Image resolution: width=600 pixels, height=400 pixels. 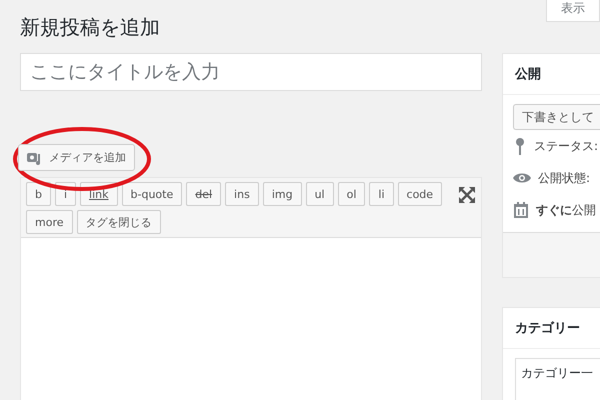 What do you see at coordinates (551, 328) in the screenshot?
I see `panel-title: カテゴリー` at bounding box center [551, 328].